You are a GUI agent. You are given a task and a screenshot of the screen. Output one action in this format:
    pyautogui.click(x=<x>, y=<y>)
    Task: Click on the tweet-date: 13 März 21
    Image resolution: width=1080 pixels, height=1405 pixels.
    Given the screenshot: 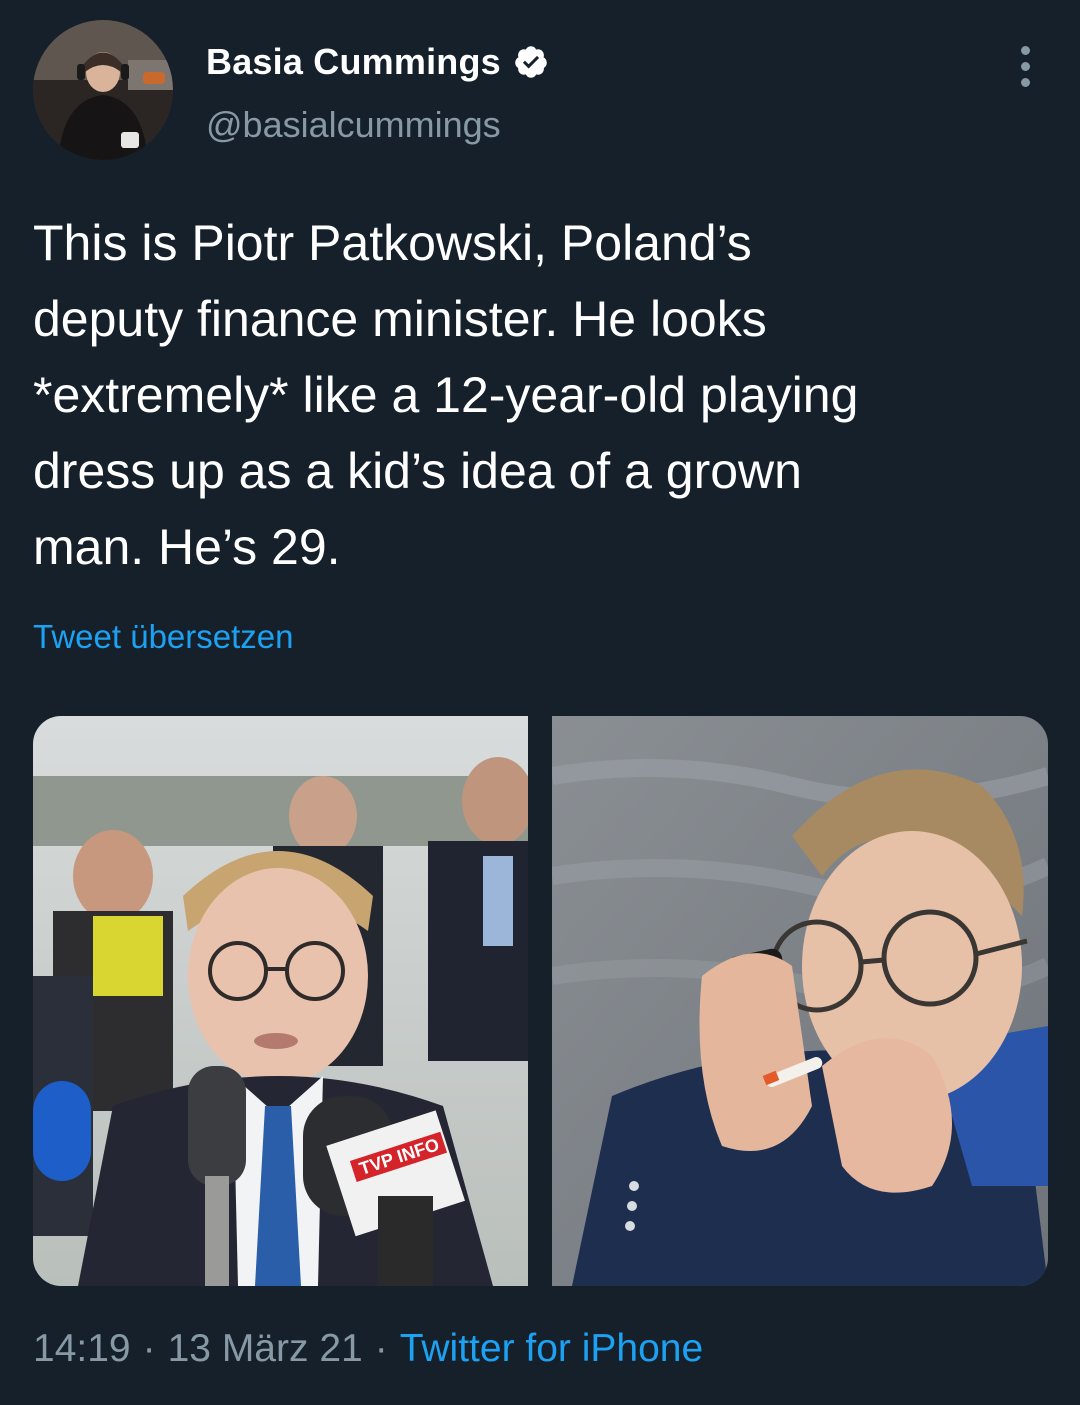 What is the action you would take?
    pyautogui.click(x=265, y=1349)
    